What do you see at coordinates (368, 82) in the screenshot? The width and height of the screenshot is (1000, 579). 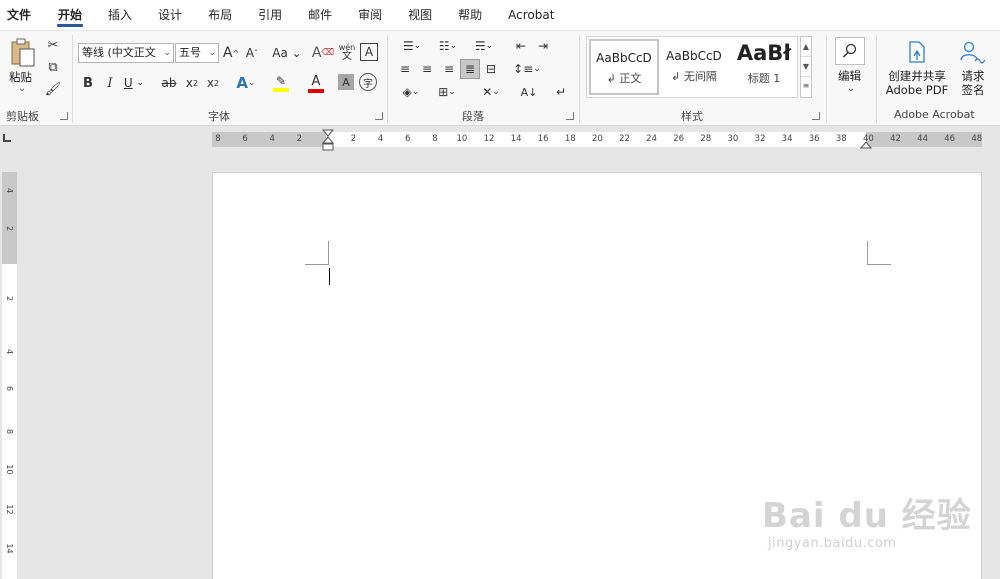 I see `enclose-characters-icon: 字` at bounding box center [368, 82].